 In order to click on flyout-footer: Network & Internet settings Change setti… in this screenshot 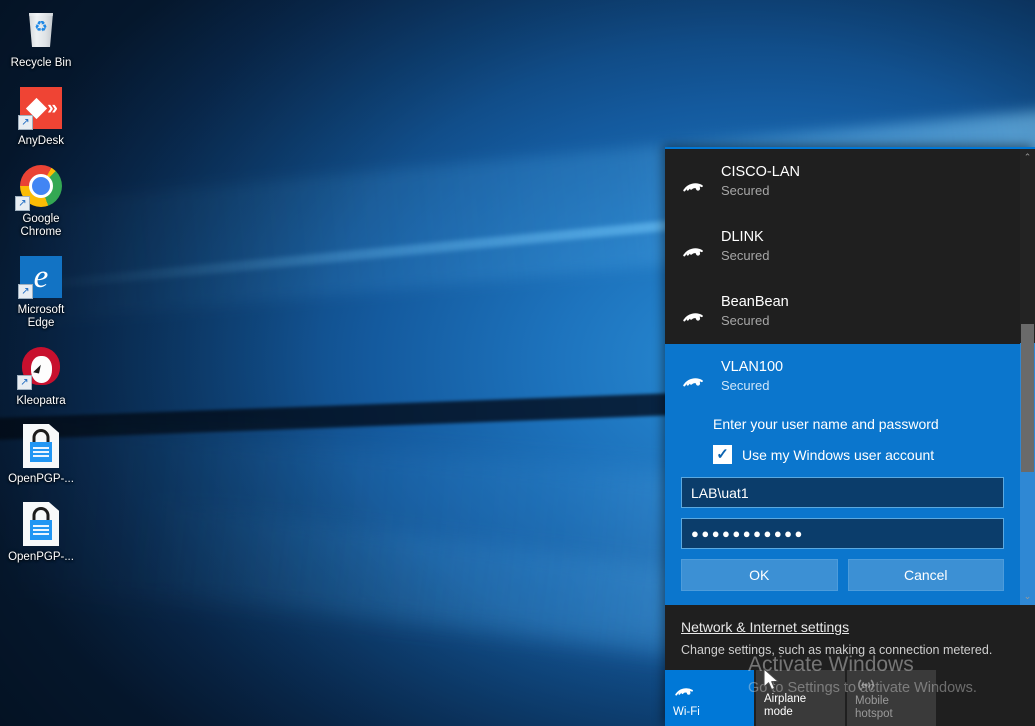, I will do `click(850, 665)`.